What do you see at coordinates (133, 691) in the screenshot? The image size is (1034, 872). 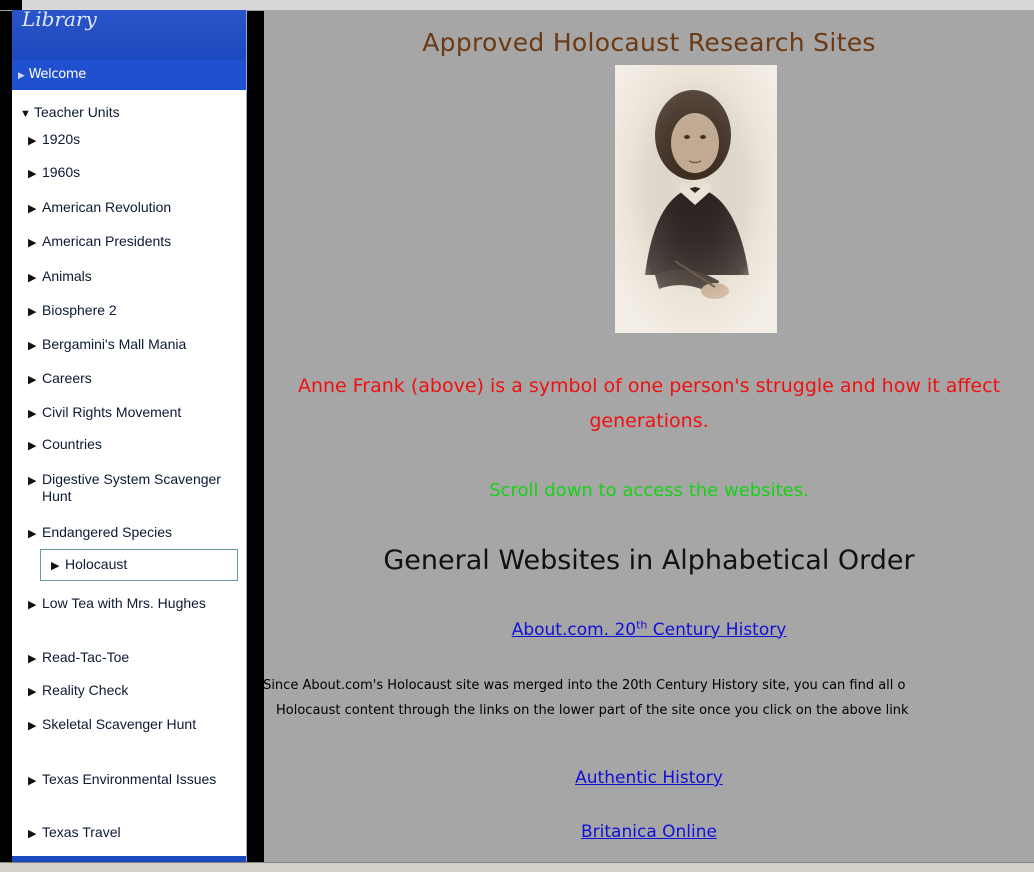 I see `sidebar-item-reality-check: ▶ Reality Check` at bounding box center [133, 691].